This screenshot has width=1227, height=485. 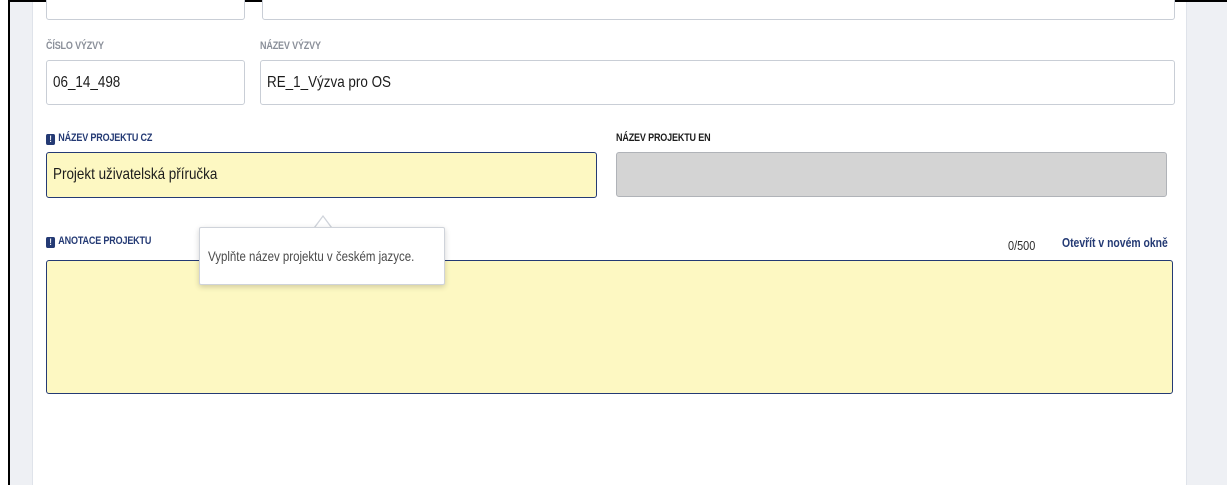 What do you see at coordinates (21, 243) in the screenshot?
I see `left-gutter` at bounding box center [21, 243].